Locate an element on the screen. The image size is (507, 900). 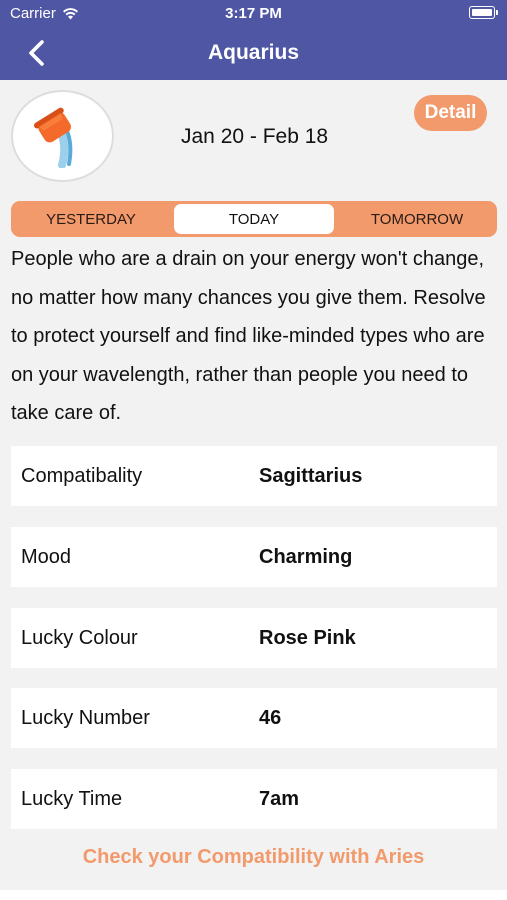
battery-icon is located at coordinates (483, 12).